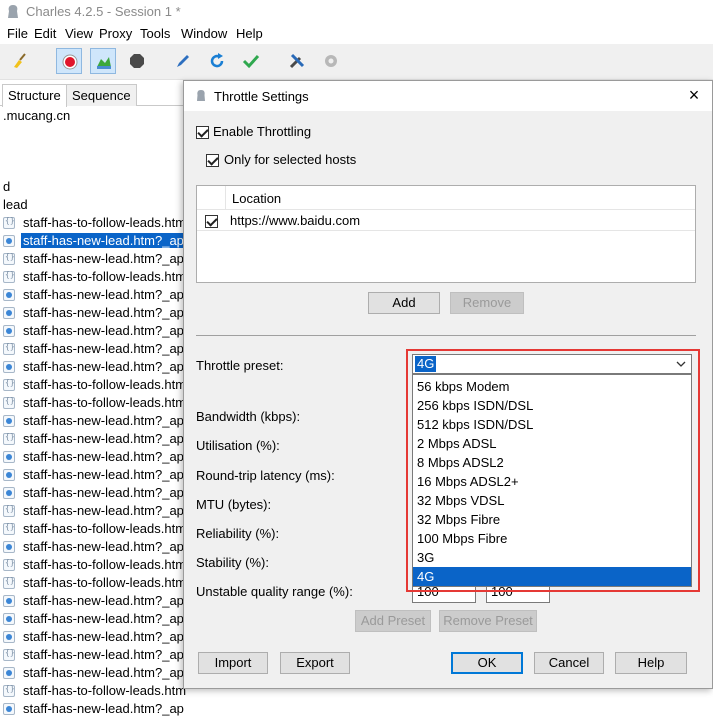 This screenshot has width=713, height=718. Describe the element at coordinates (487, 663) in the screenshot. I see `ok-button: OK` at that location.